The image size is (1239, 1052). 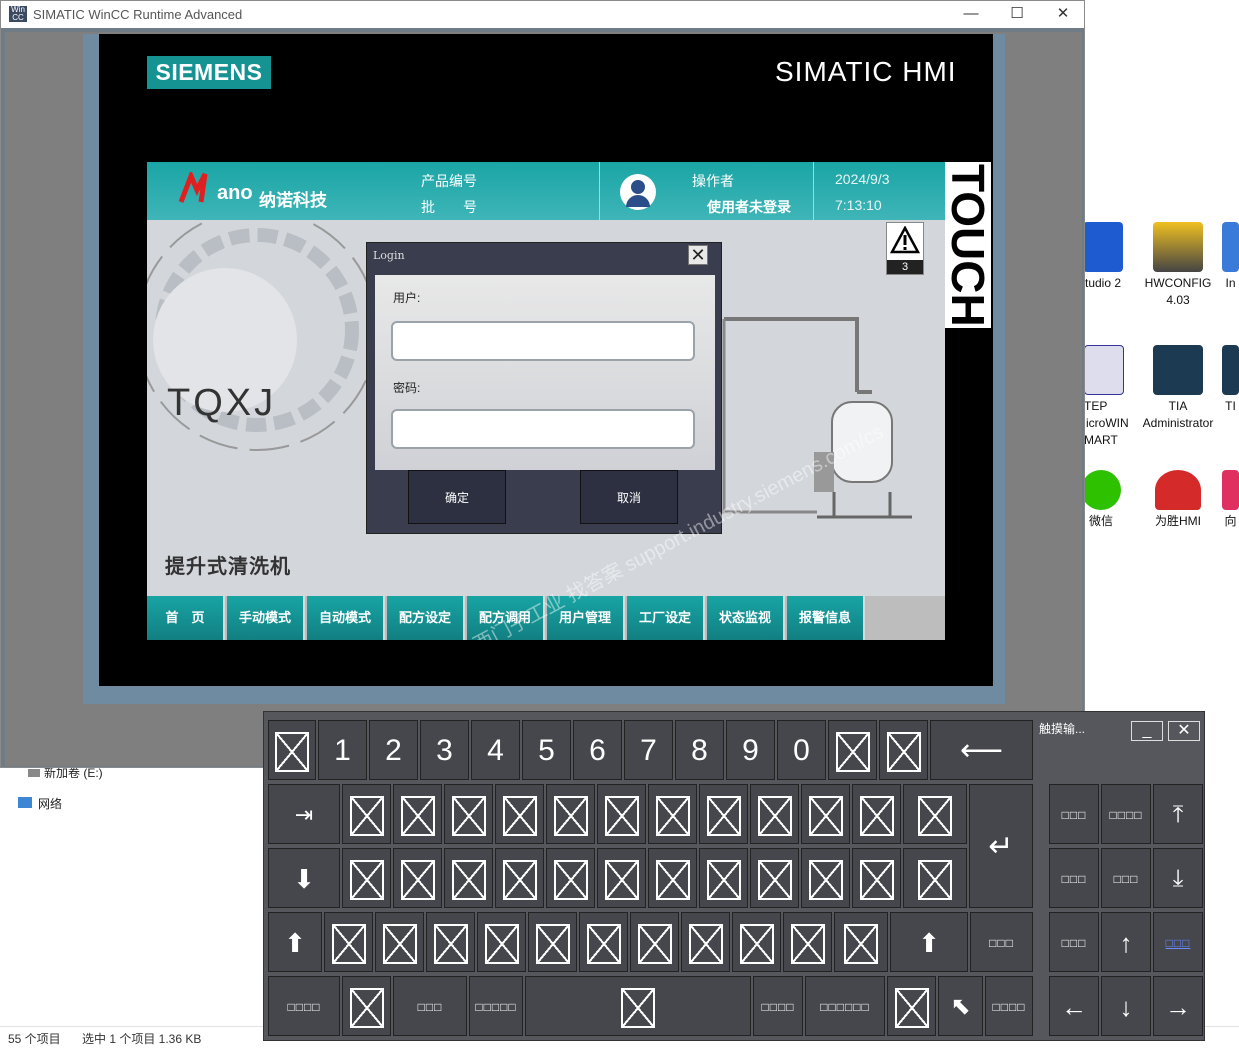 I want to click on key-func-active: □□□, so click(x=1178, y=942).